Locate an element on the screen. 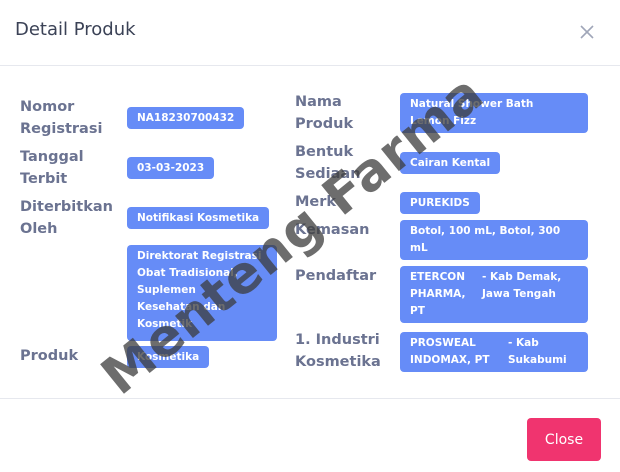 The image size is (620, 472). close-icon is located at coordinates (587, 32).